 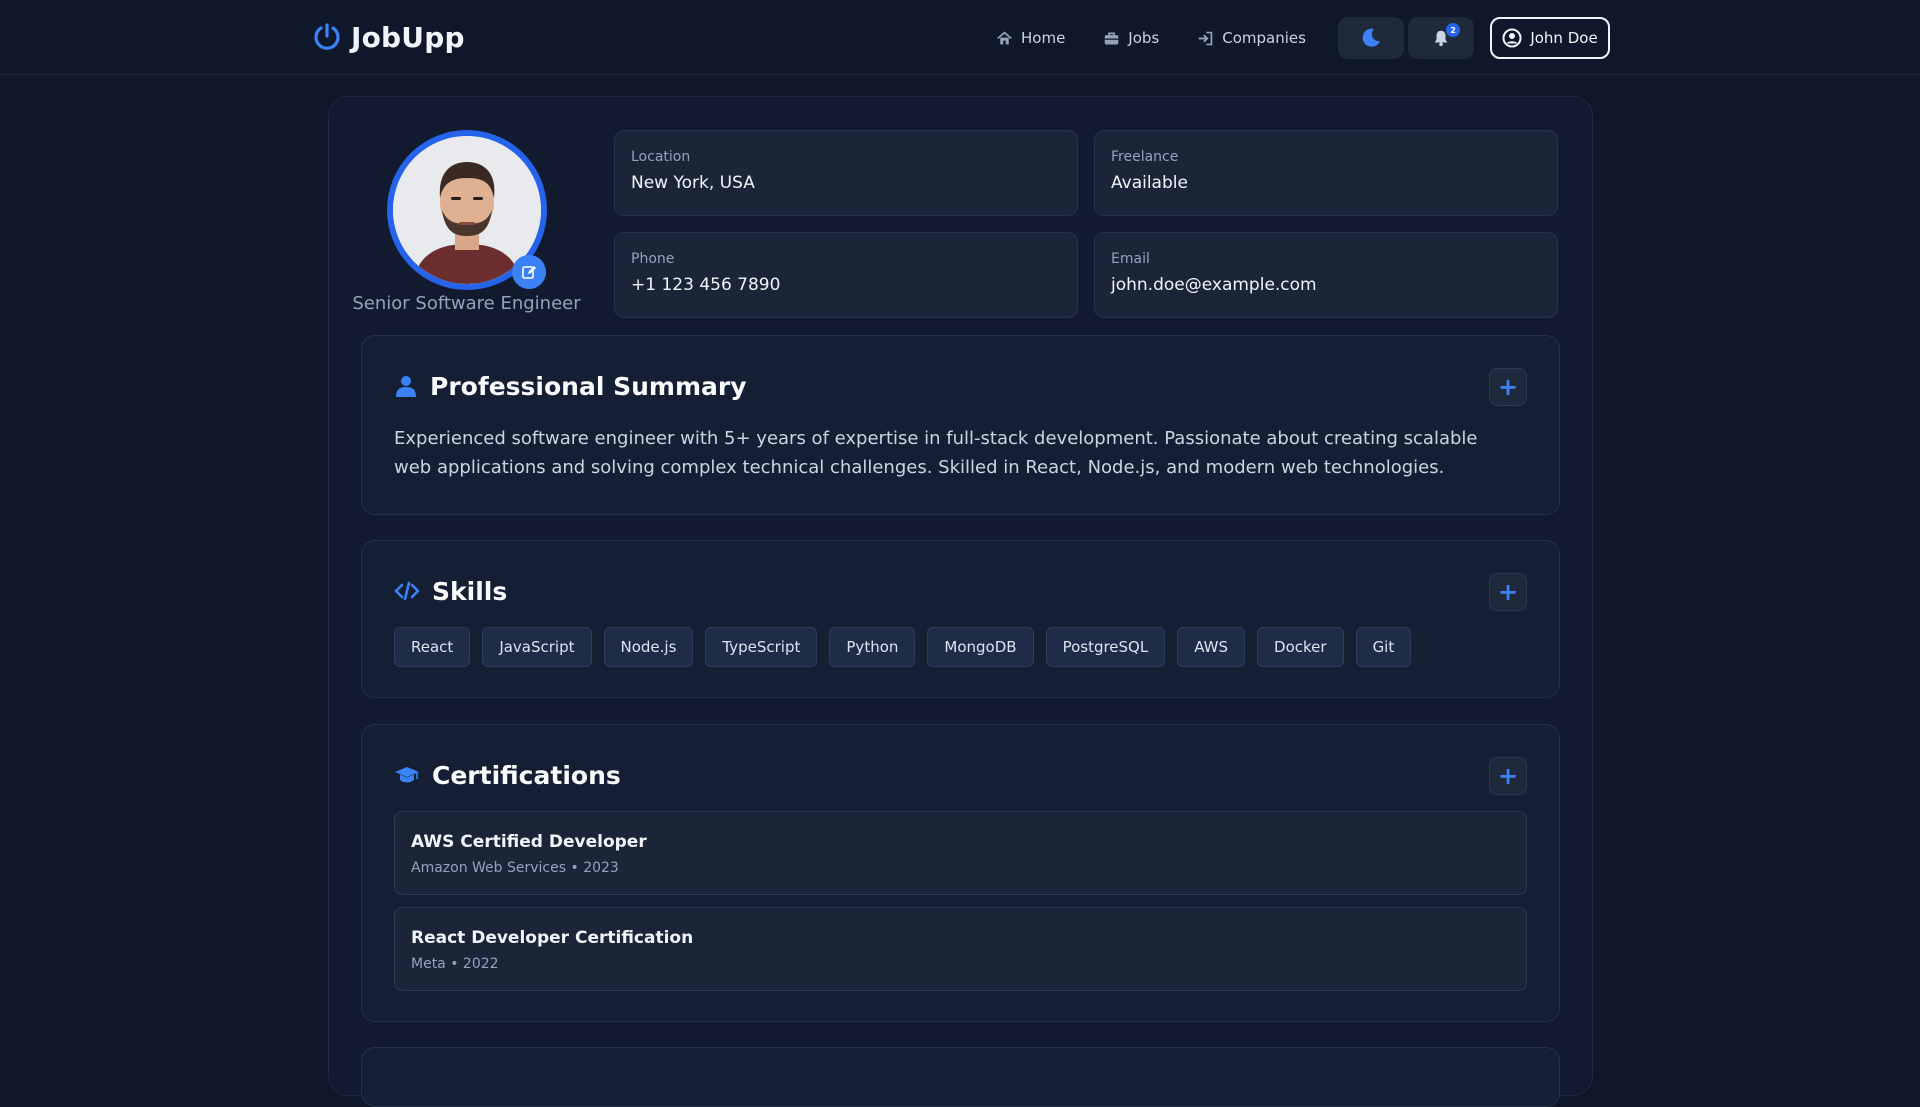 I want to click on certification-name: AWS Certified Developer, so click(x=529, y=842).